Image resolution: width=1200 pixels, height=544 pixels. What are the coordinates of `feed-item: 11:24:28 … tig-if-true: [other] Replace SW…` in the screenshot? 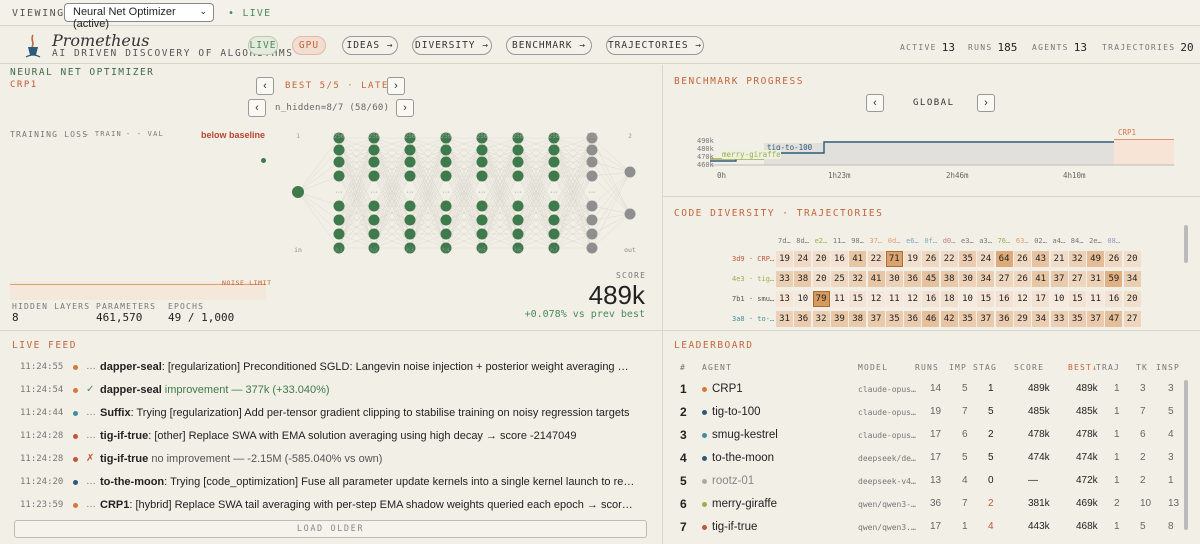 It's located at (330, 437).